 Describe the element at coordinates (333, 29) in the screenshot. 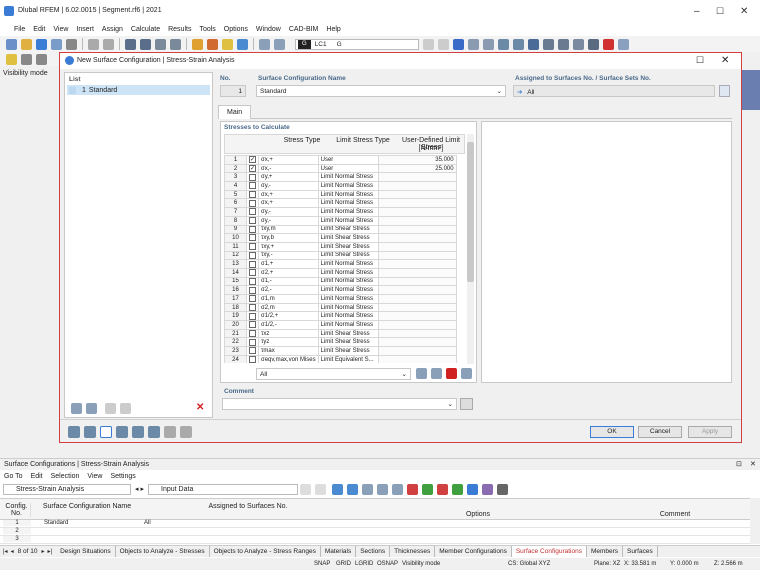

I see `menu-item: Help` at that location.